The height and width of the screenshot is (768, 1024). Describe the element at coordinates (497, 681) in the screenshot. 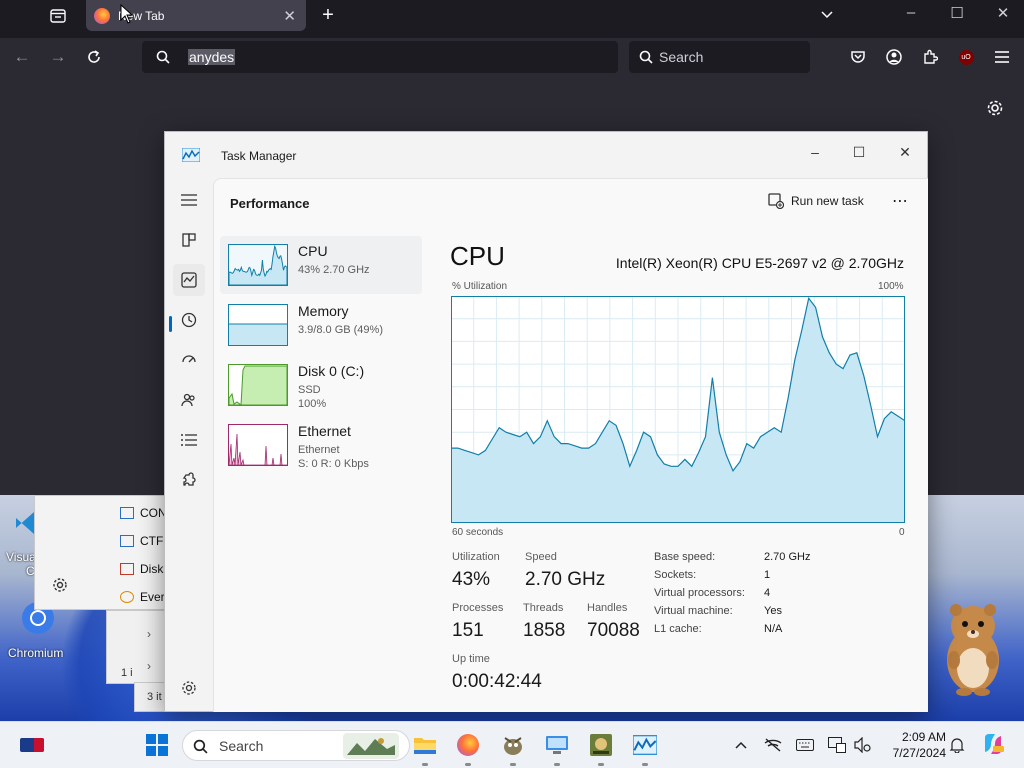

I see `uptime-value: 0:00:42:44` at that location.